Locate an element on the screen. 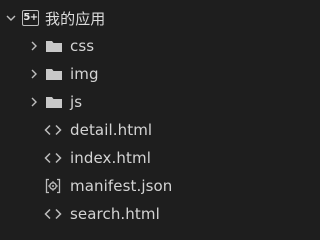 The image size is (320, 240). file-label: detail.html is located at coordinates (111, 130).